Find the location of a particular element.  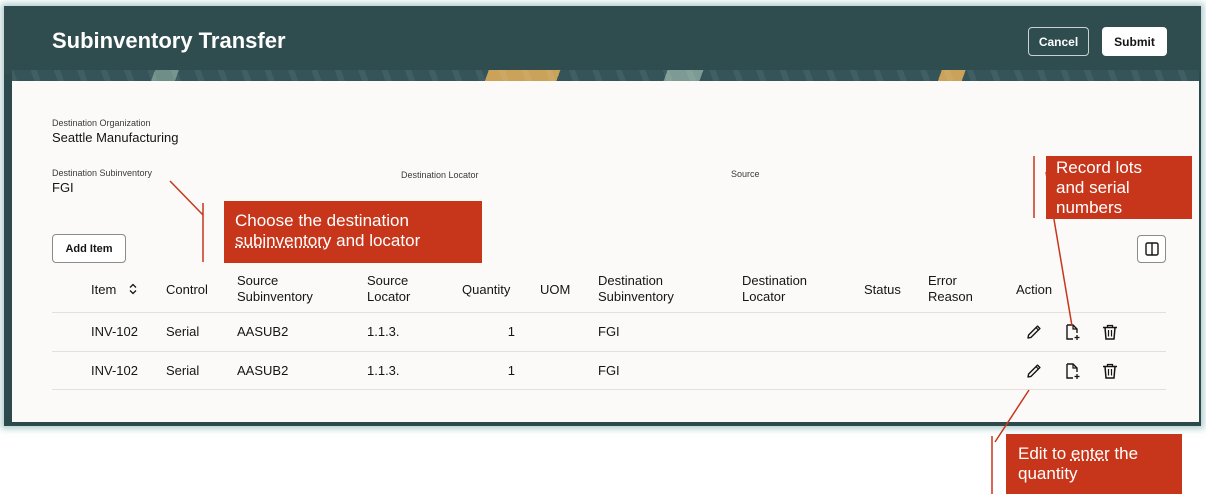

destination-locator-label: Destination Locator is located at coordinates (440, 175).